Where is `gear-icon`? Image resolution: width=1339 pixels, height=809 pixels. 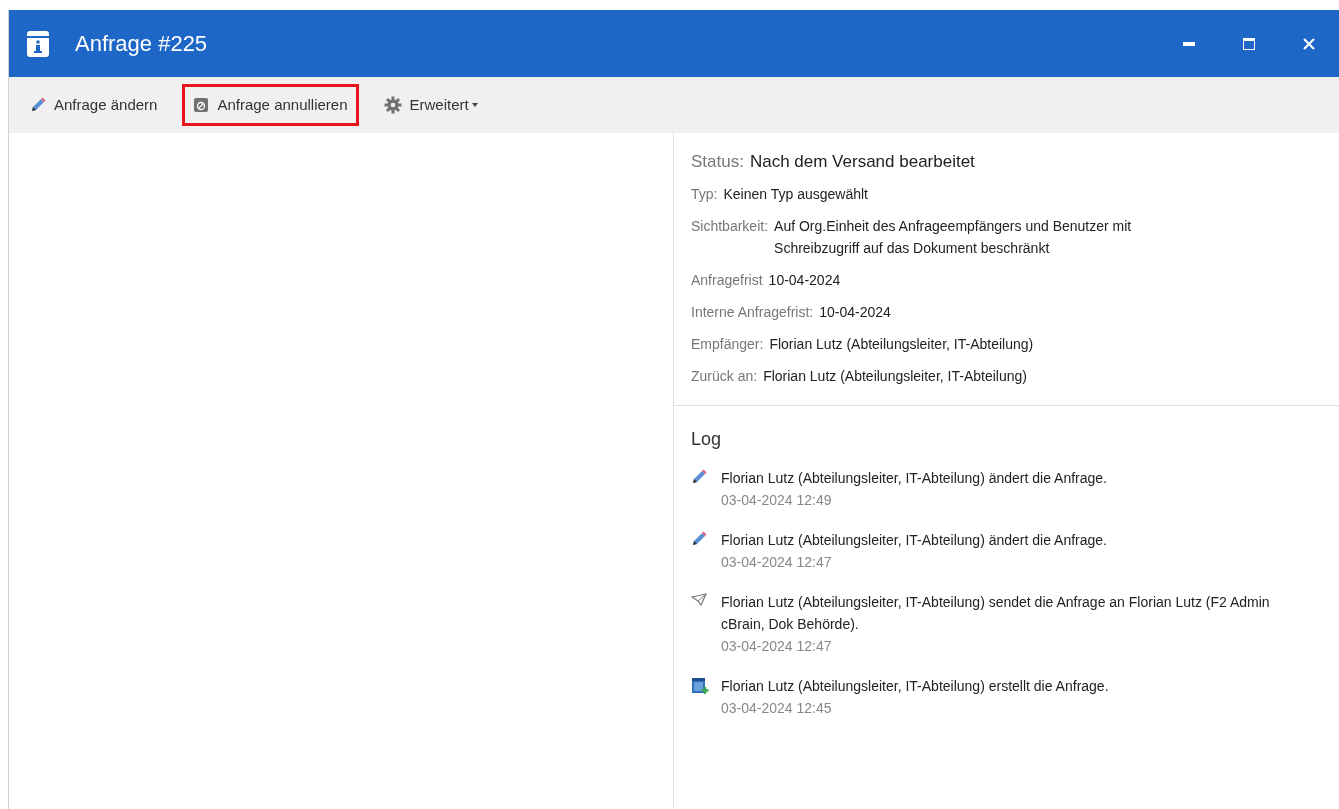 gear-icon is located at coordinates (392, 105).